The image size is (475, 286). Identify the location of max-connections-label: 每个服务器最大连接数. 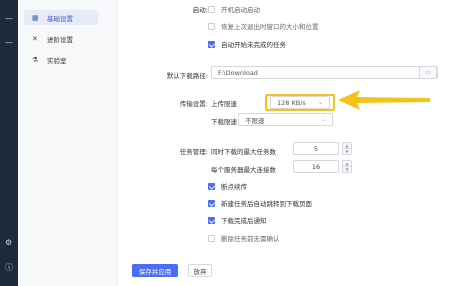
(243, 170).